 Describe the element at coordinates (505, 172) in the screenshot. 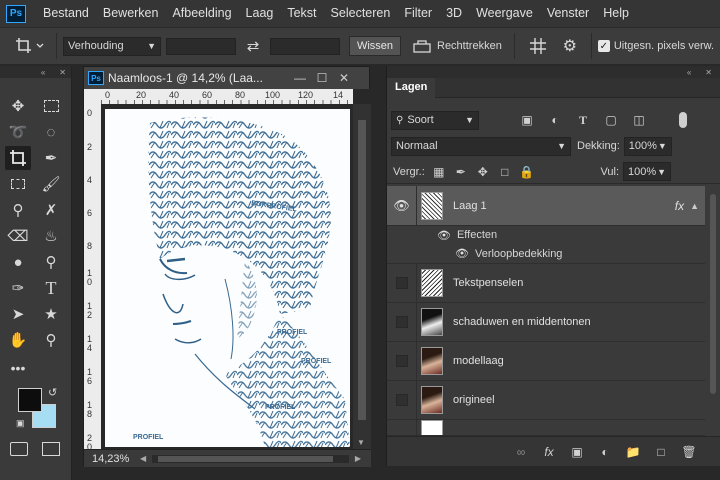

I see `lock-artboard-icon: □` at that location.